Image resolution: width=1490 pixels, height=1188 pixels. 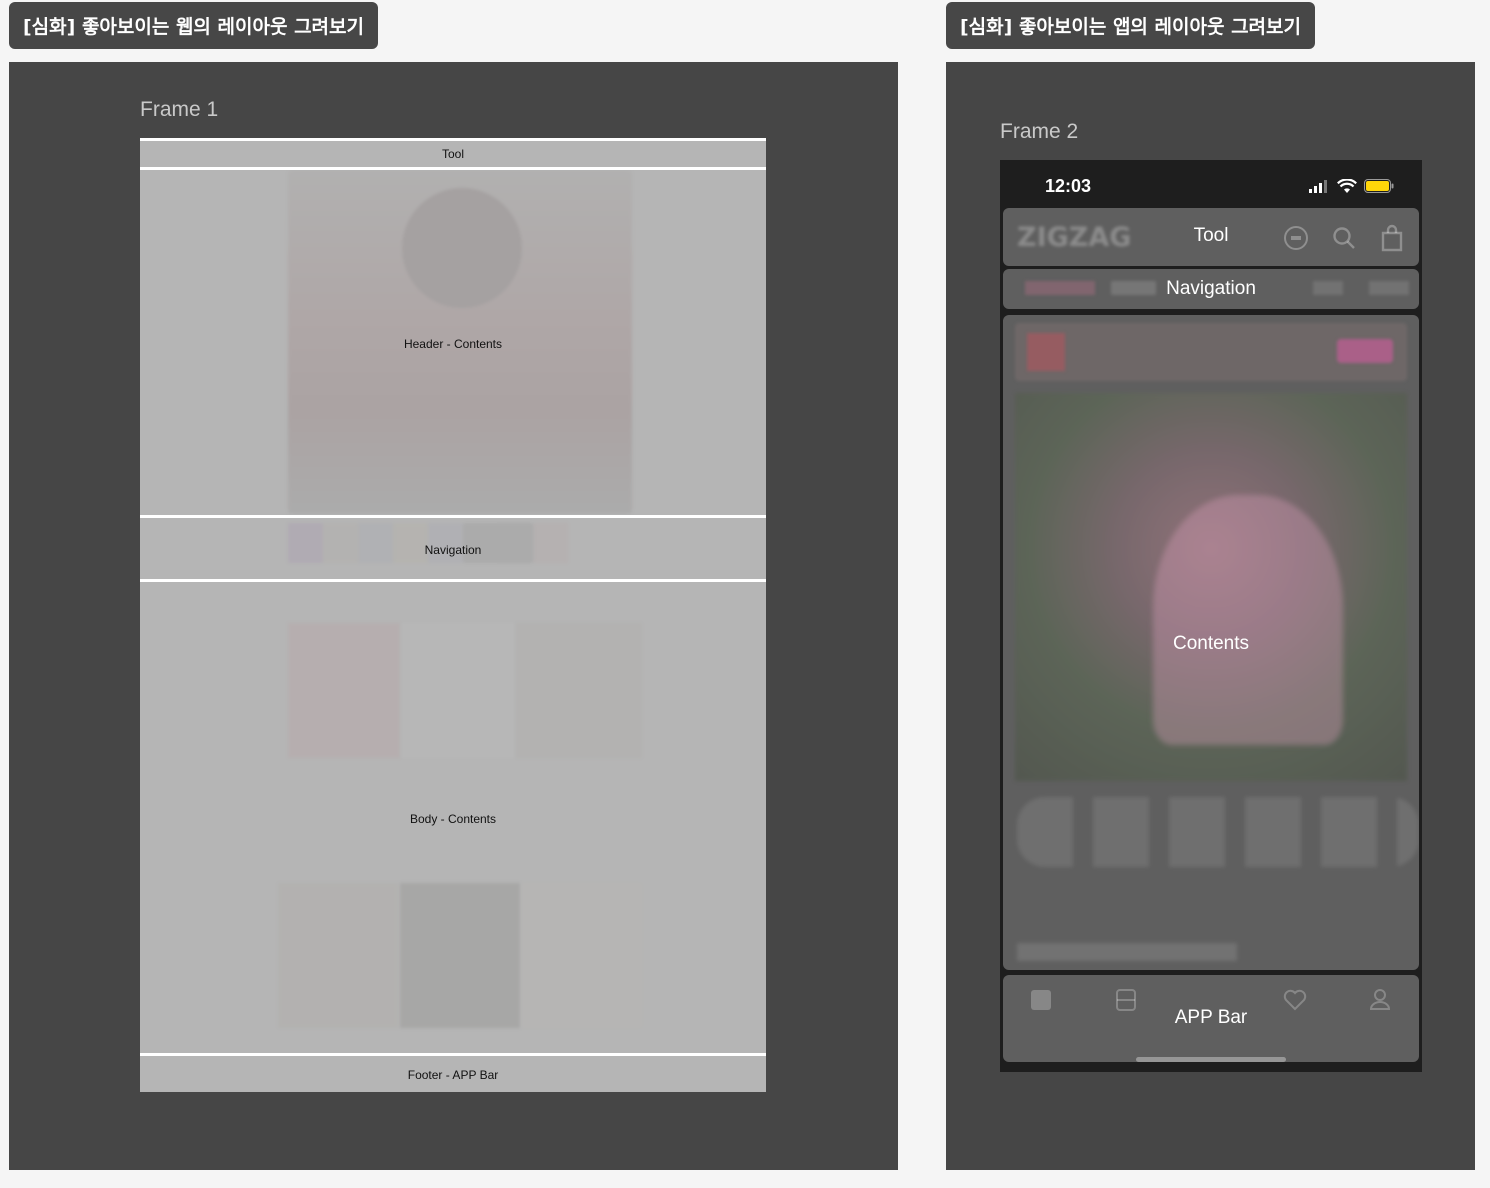 I want to click on web-header-label: Header - Contents, so click(x=453, y=344).